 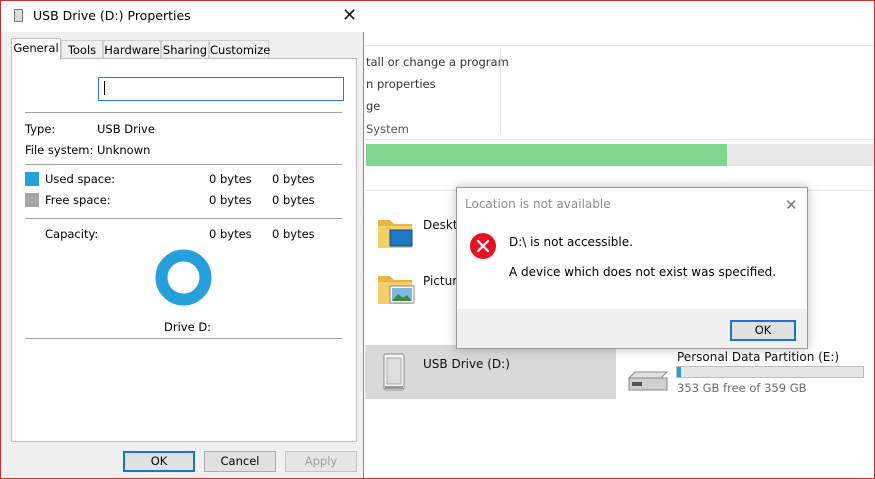 What do you see at coordinates (770, 372) in the screenshot?
I see `drive-usage-bar` at bounding box center [770, 372].